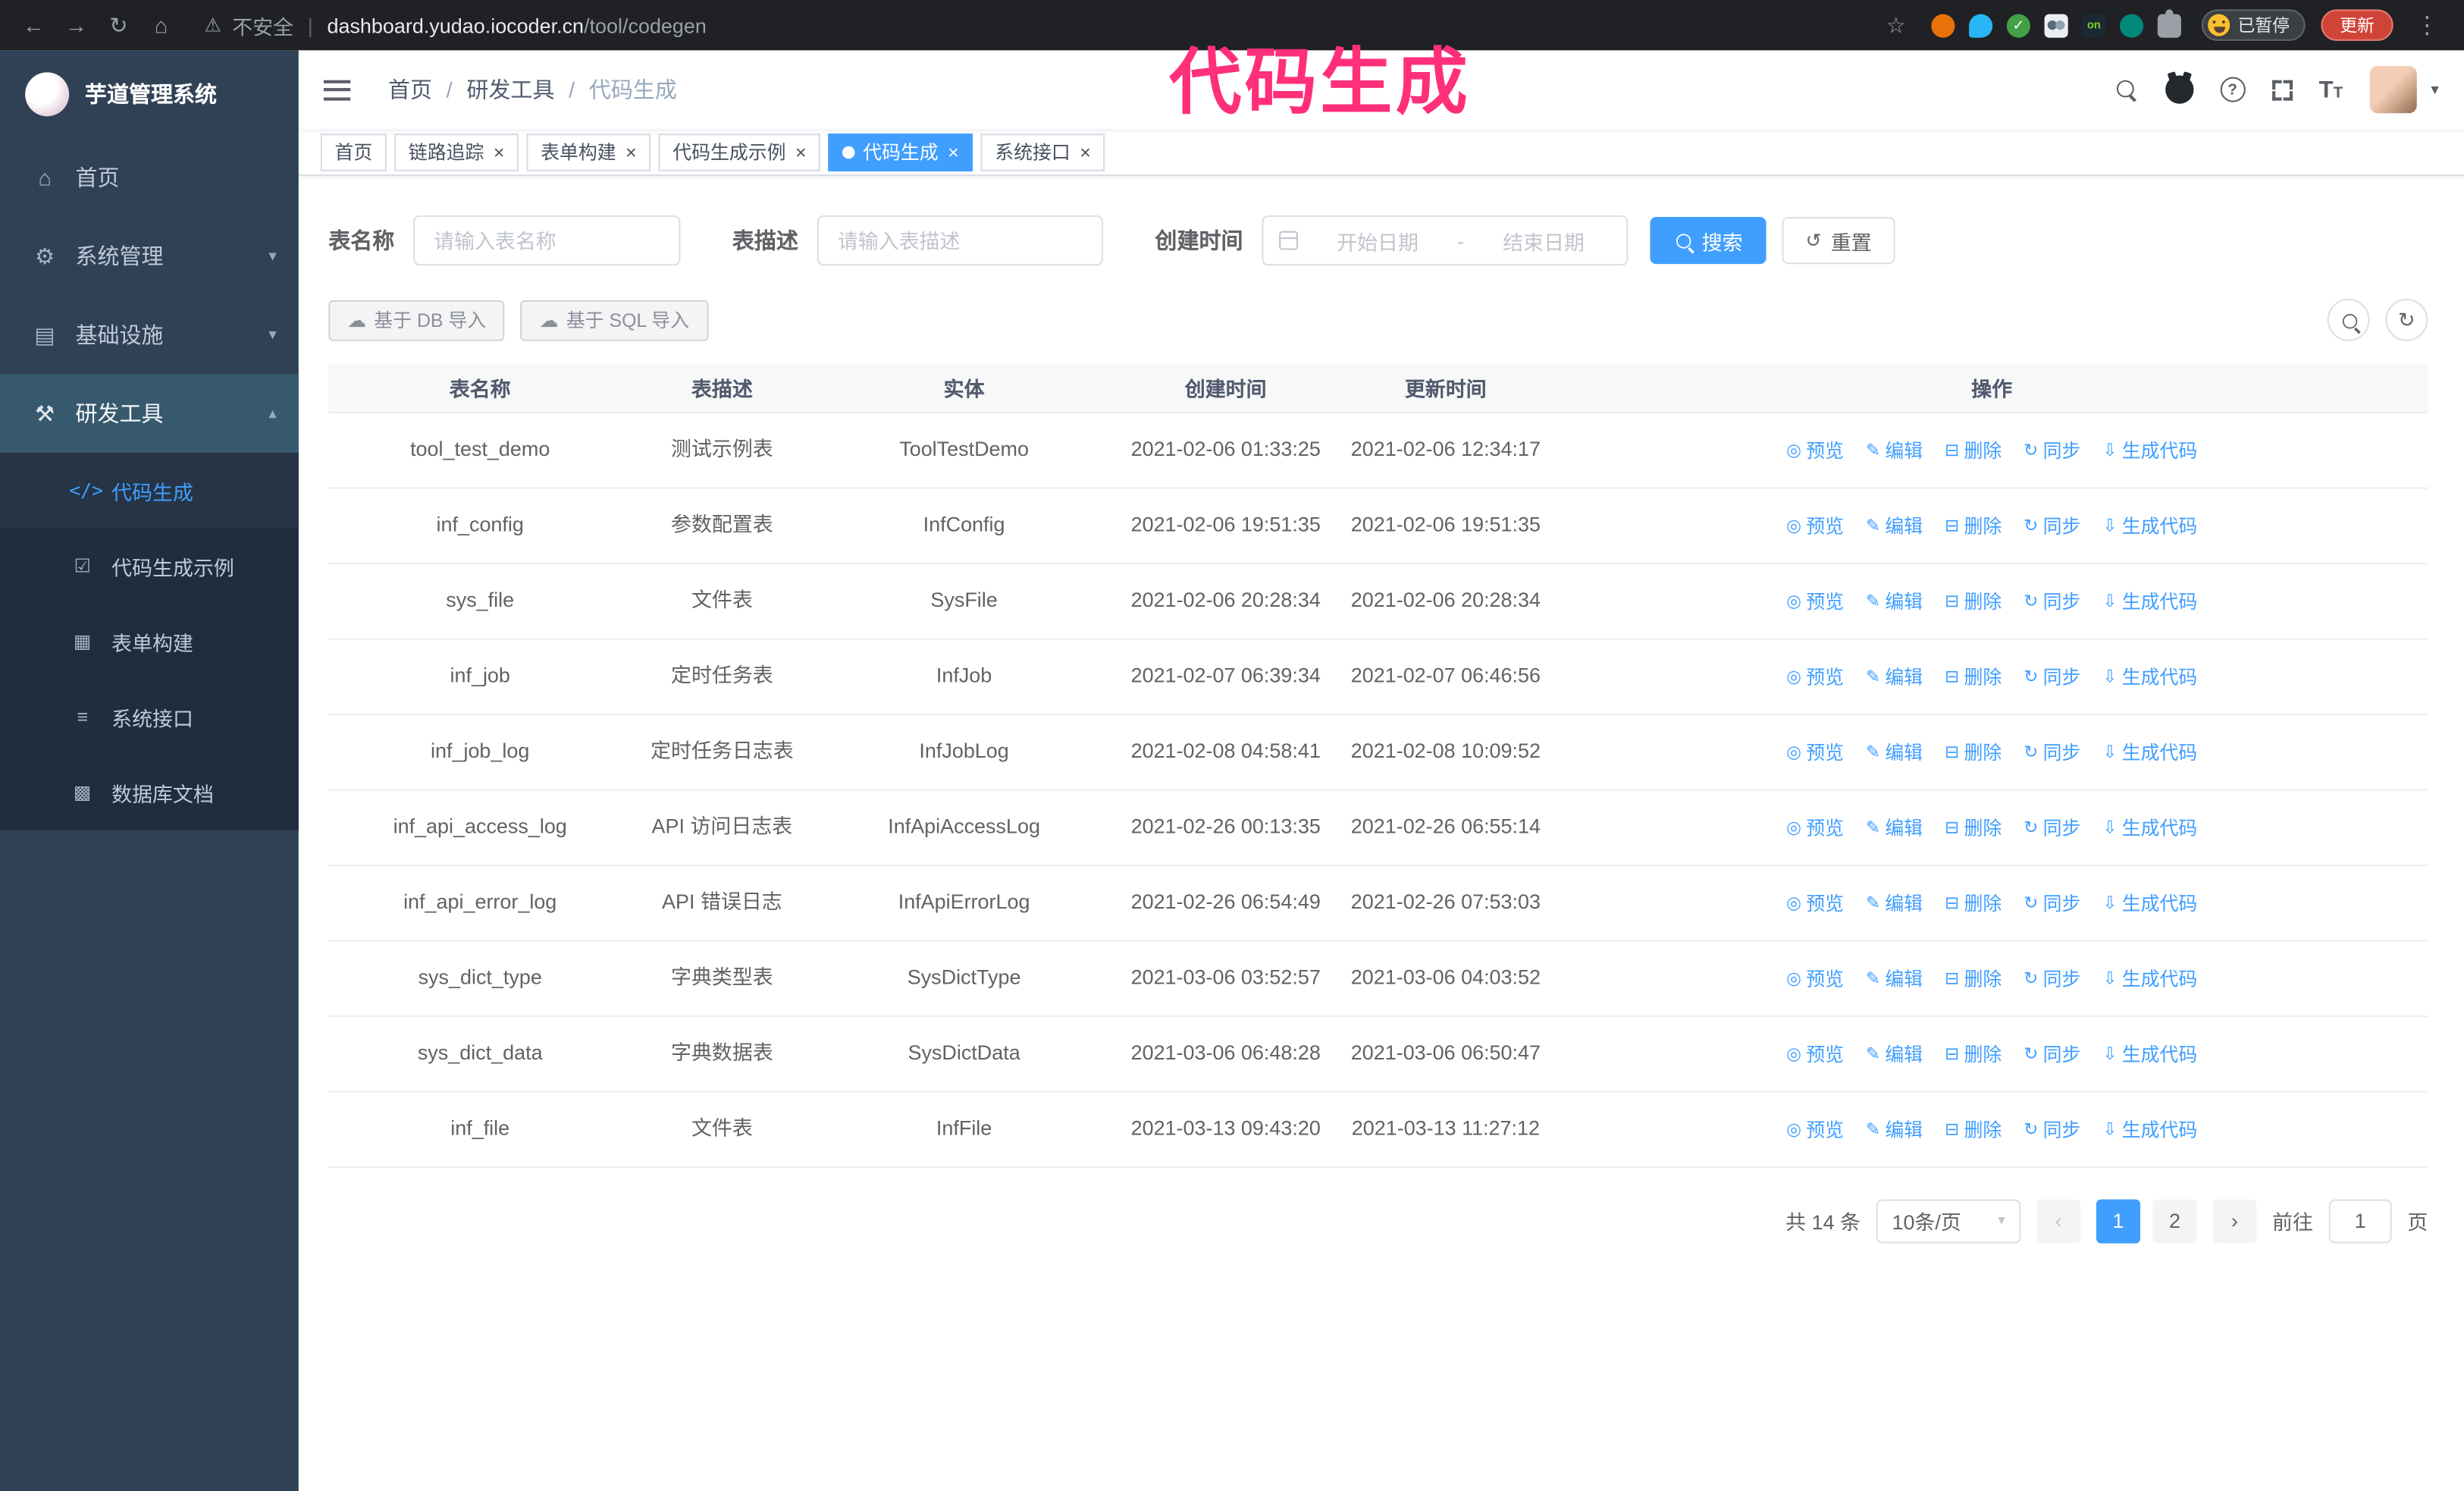  What do you see at coordinates (900, 152) in the screenshot?
I see `tab-item: 代码生成 ×` at bounding box center [900, 152].